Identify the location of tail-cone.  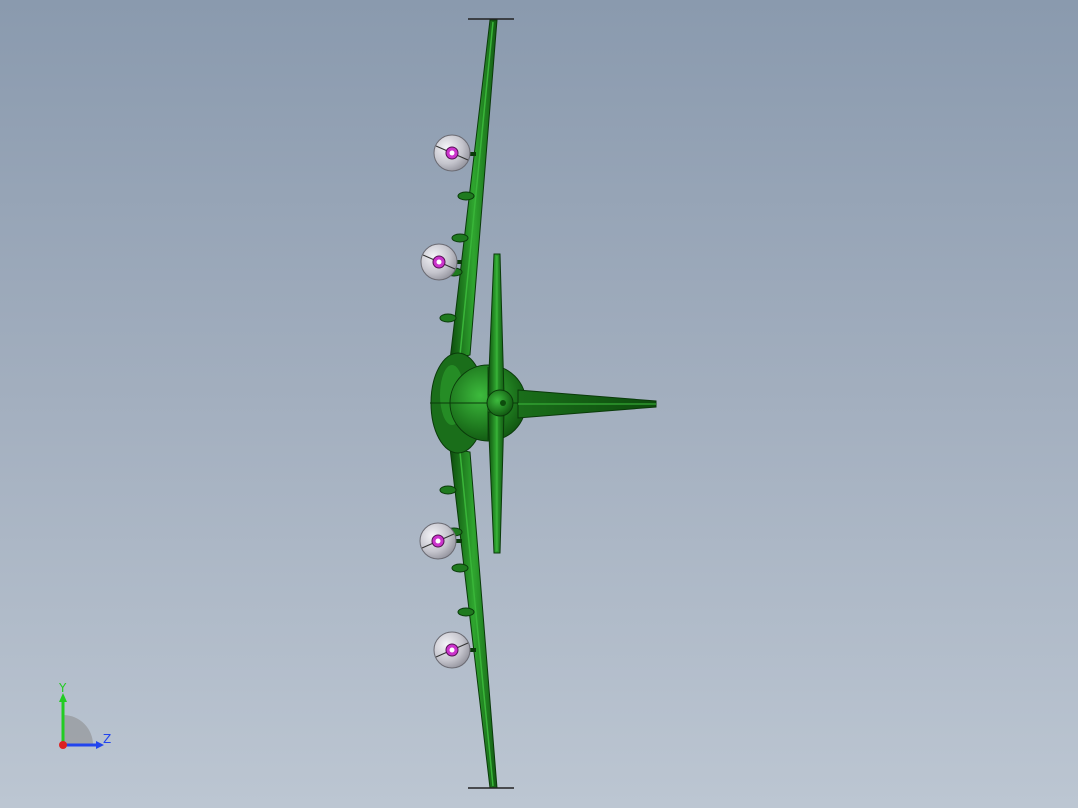
(587, 404).